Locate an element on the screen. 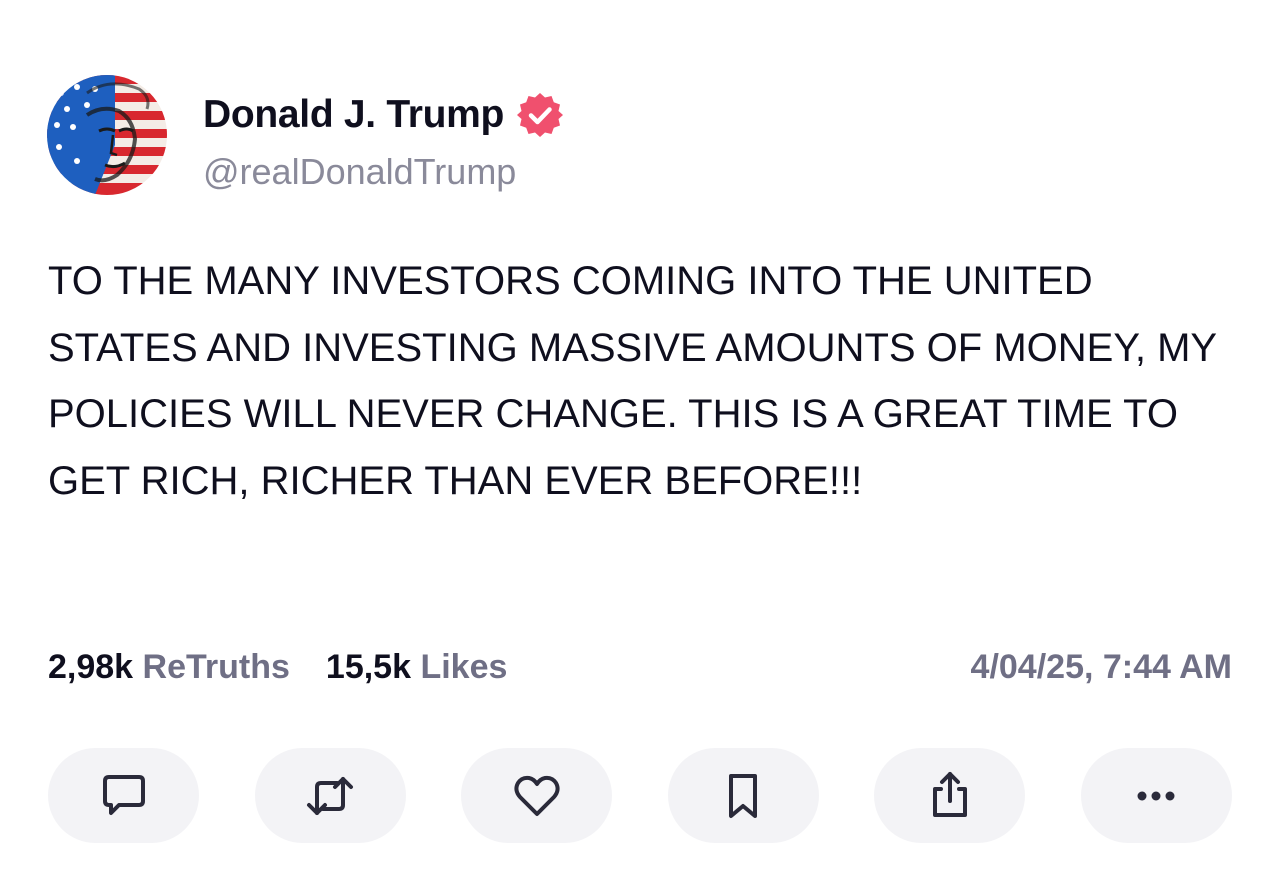 This screenshot has height=878, width=1280. likes-count: 15,5k is located at coordinates (368, 666).